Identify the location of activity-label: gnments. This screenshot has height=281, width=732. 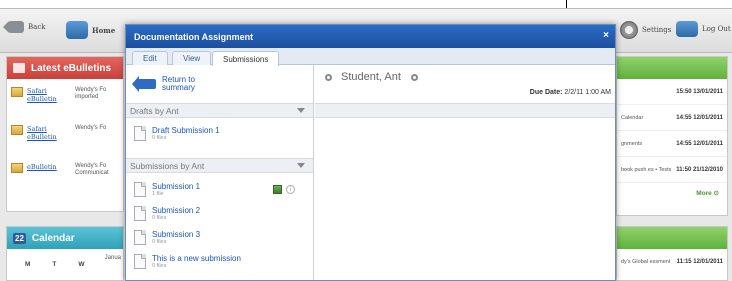
(632, 143).